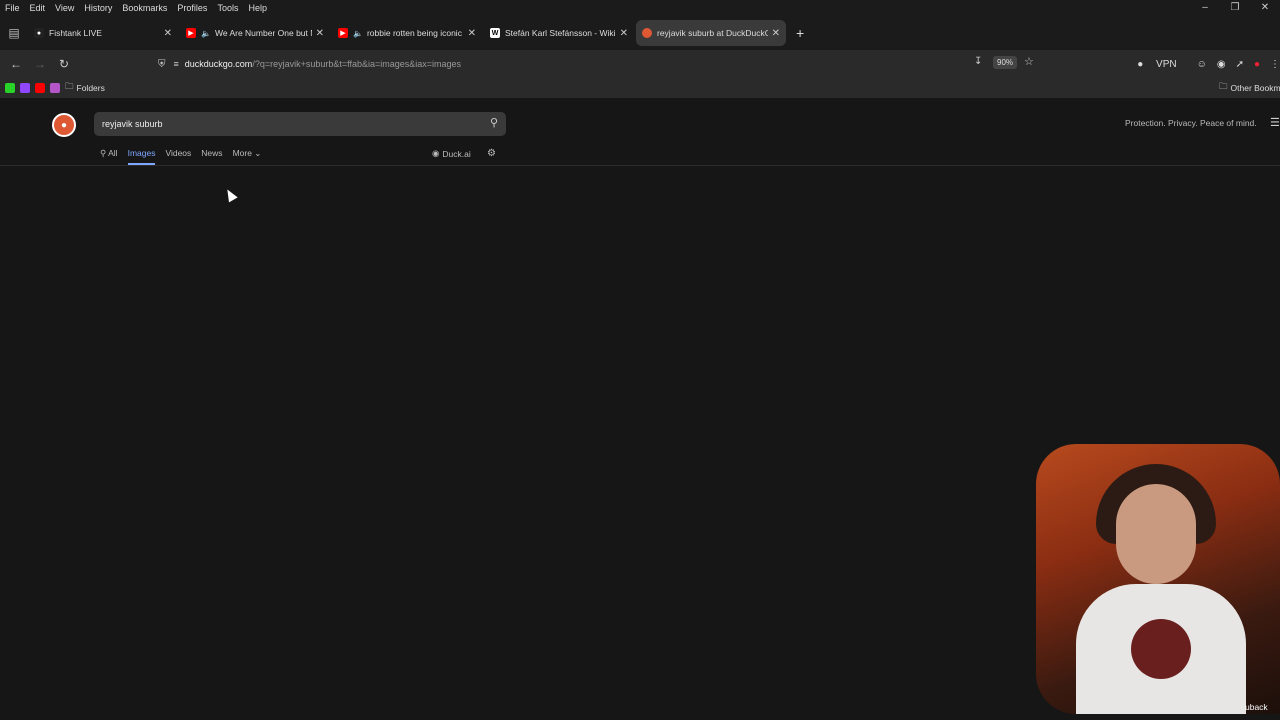  What do you see at coordinates (640, 165) in the screenshot?
I see `divider` at bounding box center [640, 165].